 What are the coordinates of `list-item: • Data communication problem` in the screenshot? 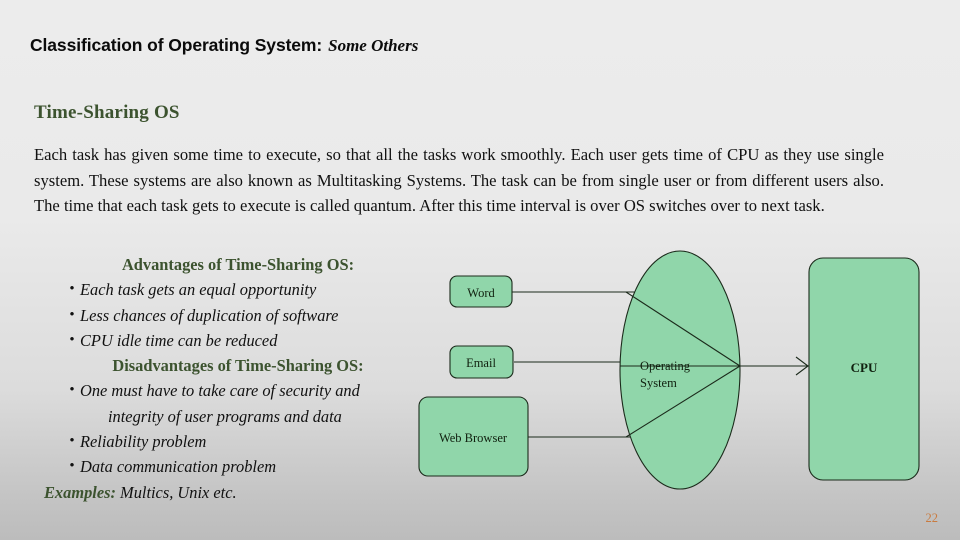 It's located at (251, 466).